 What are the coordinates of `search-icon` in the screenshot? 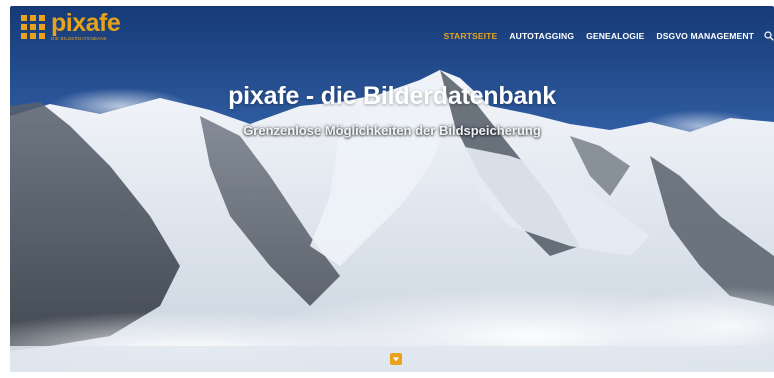 It's located at (769, 36).